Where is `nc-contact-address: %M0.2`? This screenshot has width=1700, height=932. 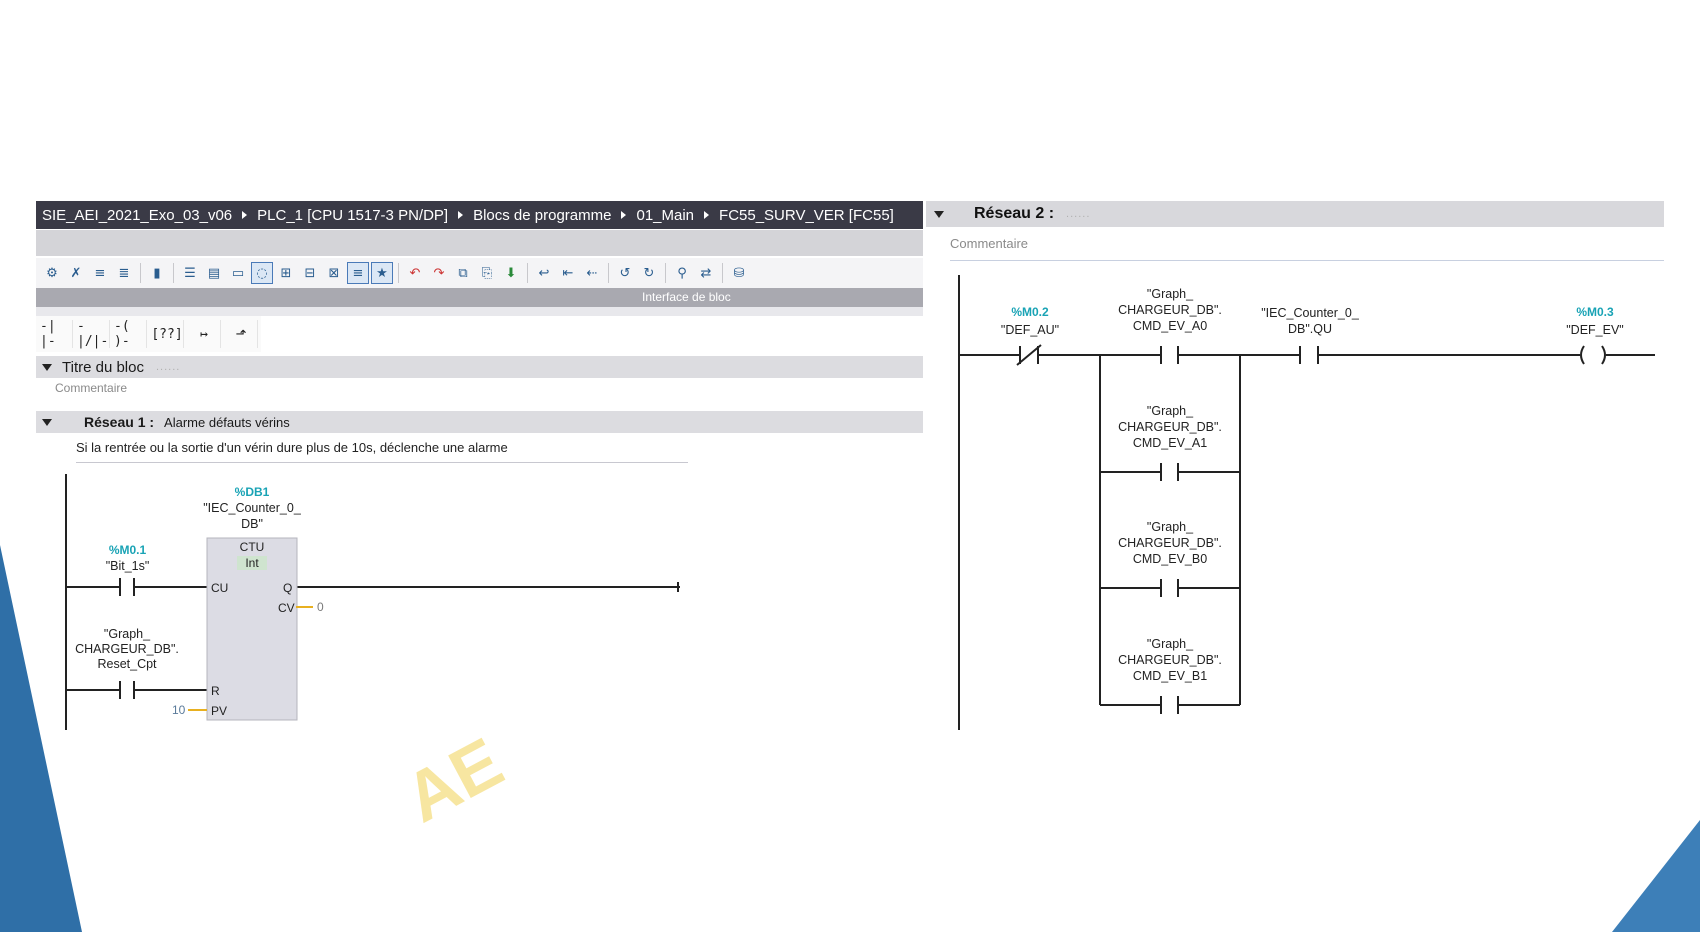
nc-contact-address: %M0.2 is located at coordinates (1030, 312).